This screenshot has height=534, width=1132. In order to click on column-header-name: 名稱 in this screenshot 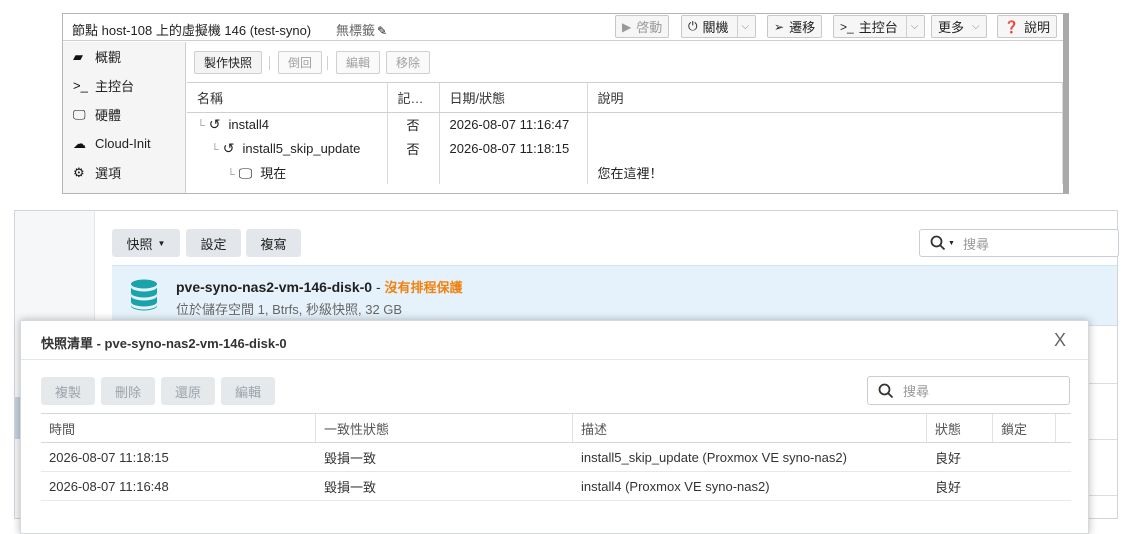, I will do `click(287, 98)`.